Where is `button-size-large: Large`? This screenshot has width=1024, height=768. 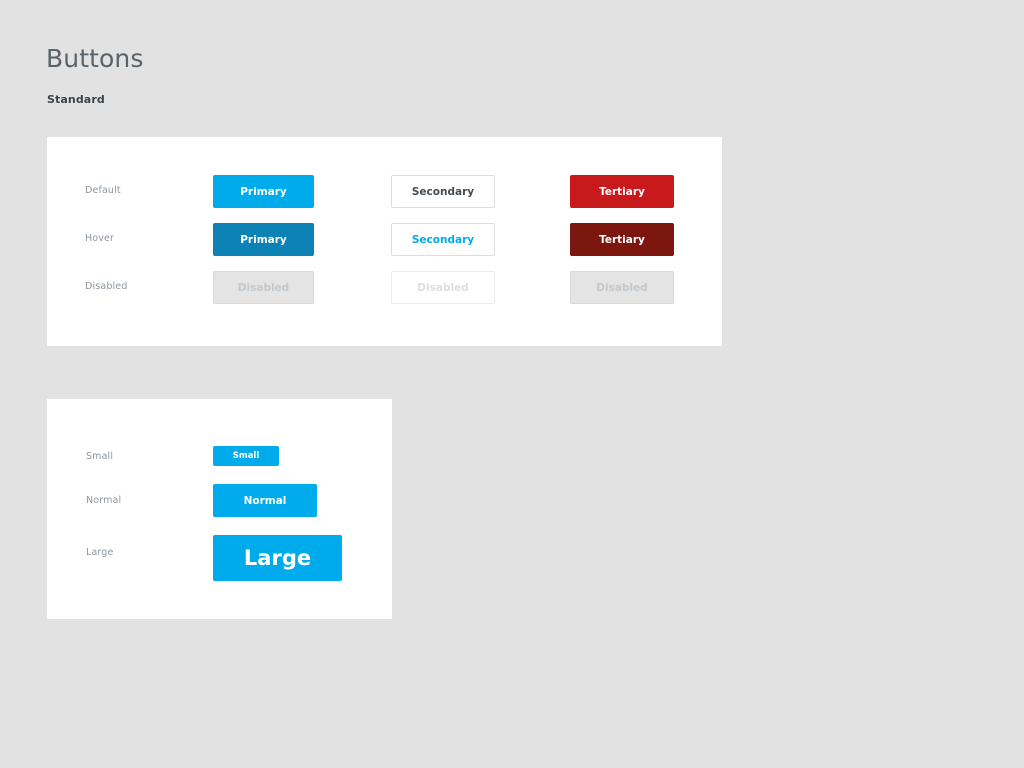
button-size-large: Large is located at coordinates (277, 558).